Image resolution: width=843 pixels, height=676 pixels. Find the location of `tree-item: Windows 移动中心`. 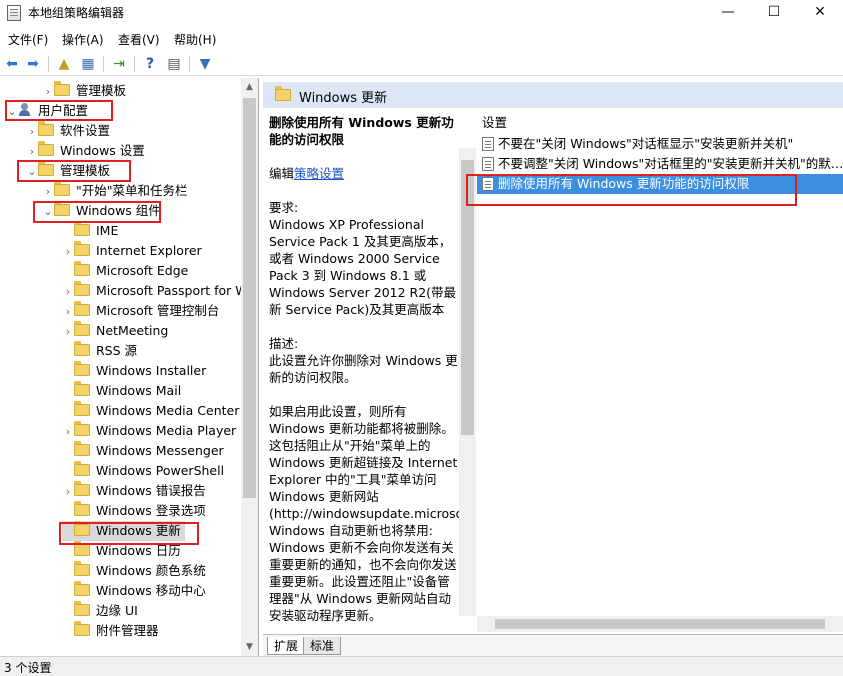

tree-item: Windows 移动中心 is located at coordinates (134, 591).